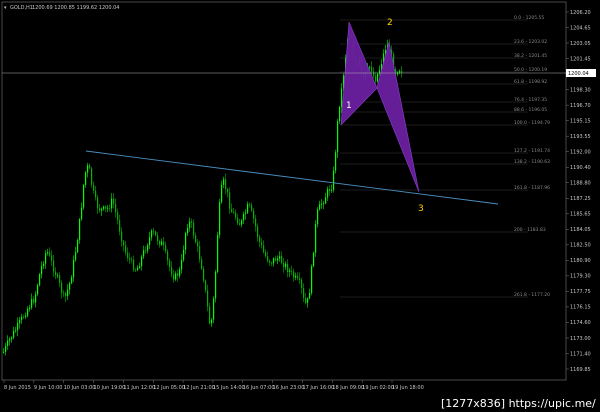  What do you see at coordinates (580, 246) in the screenshot?
I see `price-tick-label: 1182.50` at bounding box center [580, 246].